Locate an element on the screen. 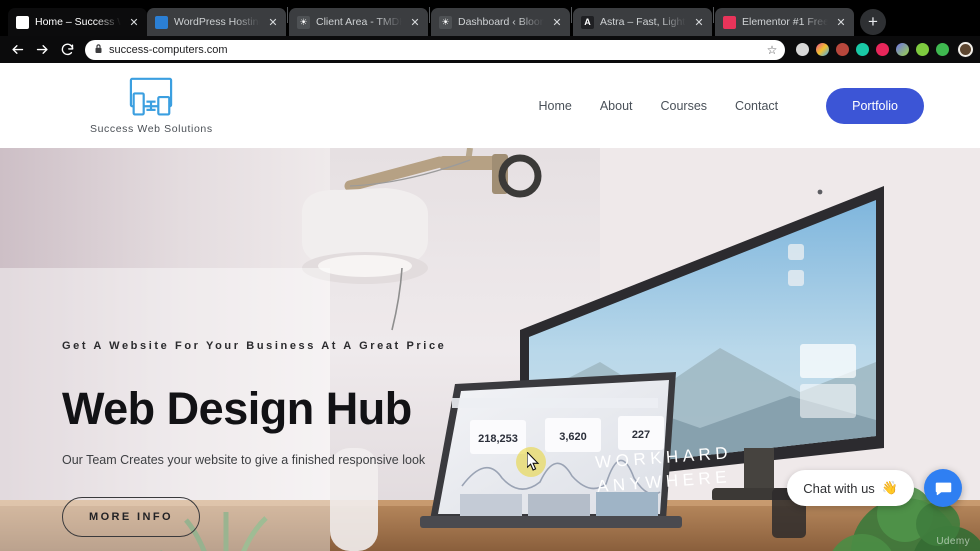  bookmark-star-icon: ☆ is located at coordinates (772, 50).